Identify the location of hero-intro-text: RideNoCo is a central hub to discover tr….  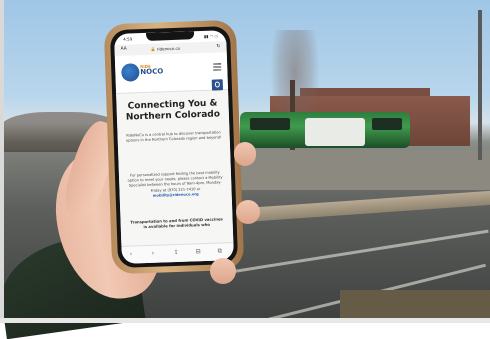
(173, 136).